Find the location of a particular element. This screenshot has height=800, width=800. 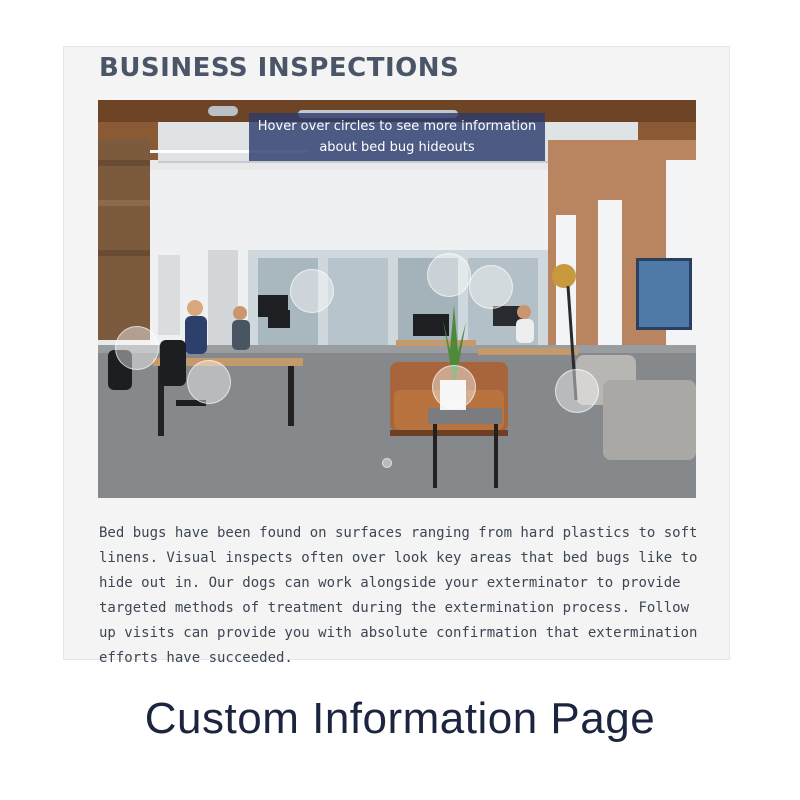

tooltip-line-2: about bed bug hideouts is located at coordinates (397, 147).